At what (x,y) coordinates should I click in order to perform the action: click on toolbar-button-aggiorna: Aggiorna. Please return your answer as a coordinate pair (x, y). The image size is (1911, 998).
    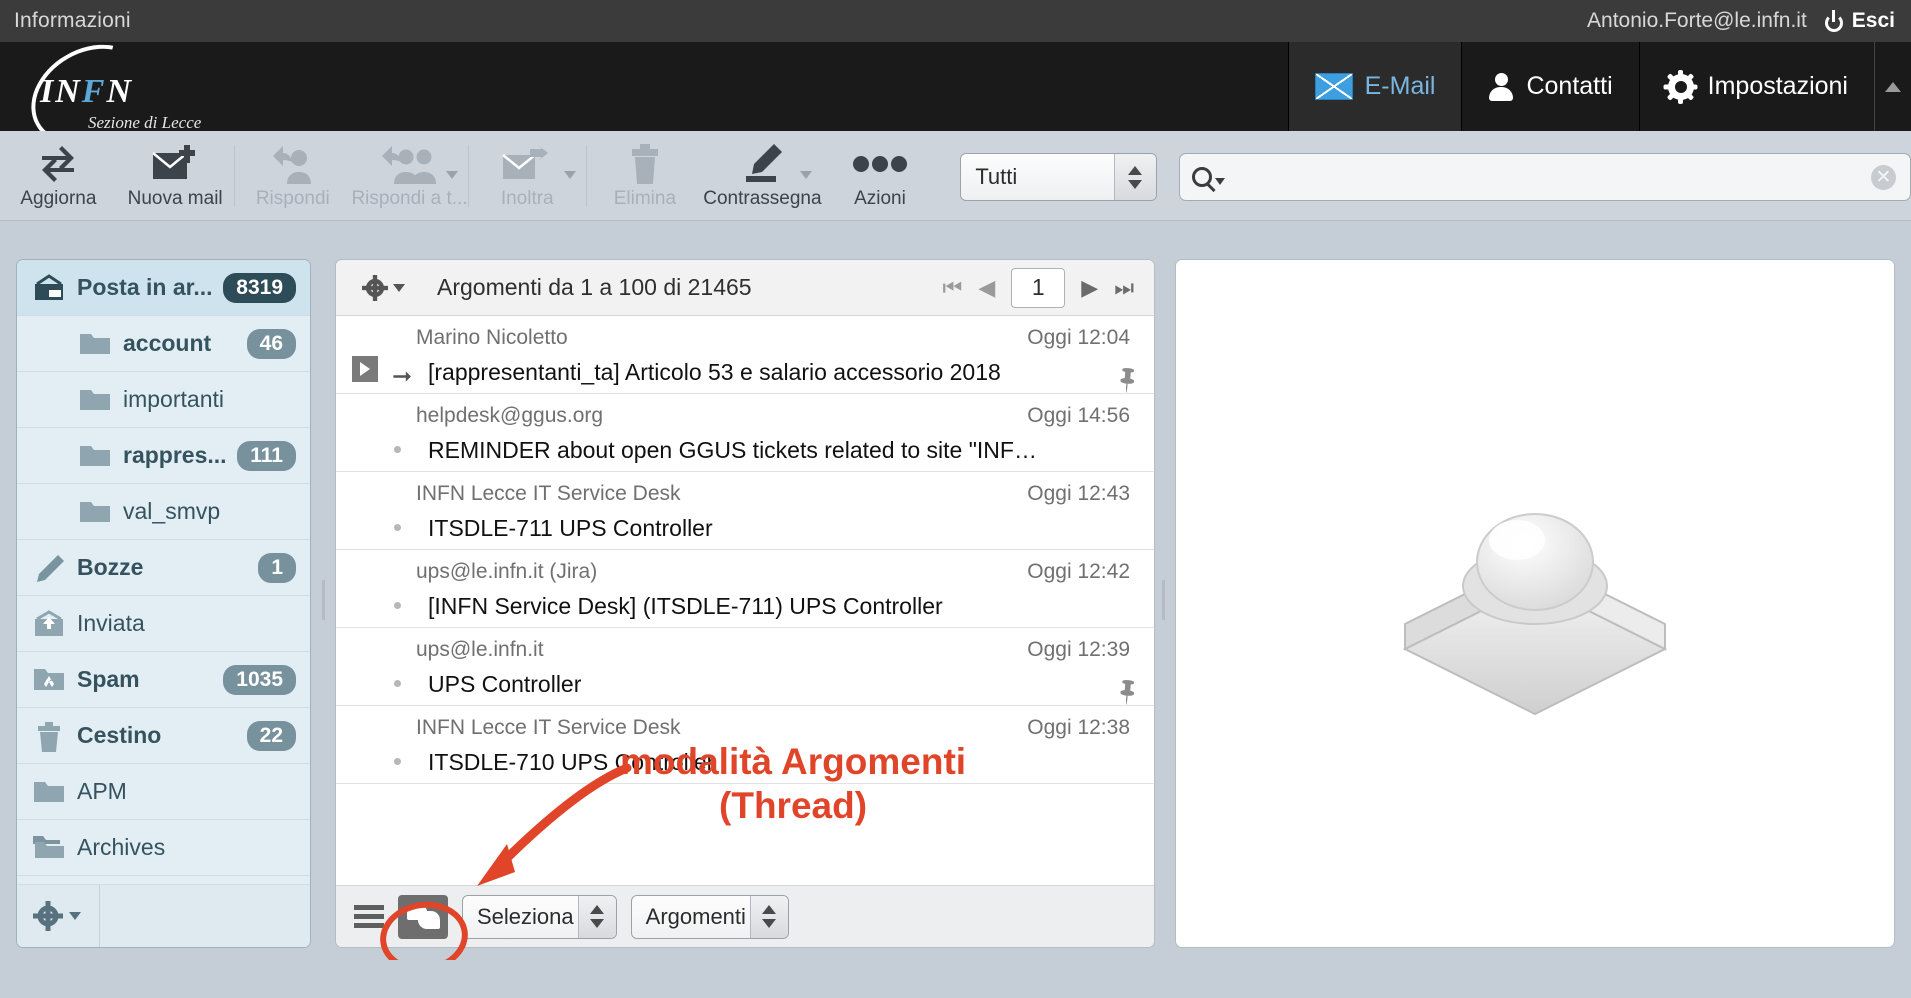
    Looking at the image, I should click on (58, 176).